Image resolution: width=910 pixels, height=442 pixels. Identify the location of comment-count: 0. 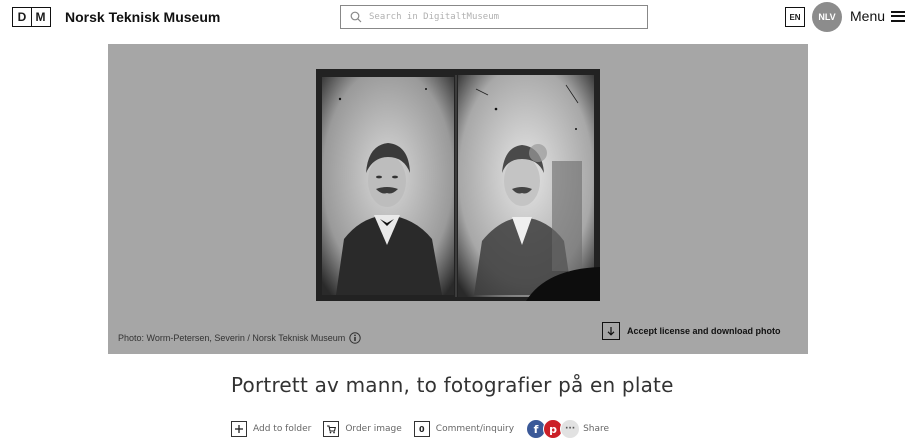
(422, 429).